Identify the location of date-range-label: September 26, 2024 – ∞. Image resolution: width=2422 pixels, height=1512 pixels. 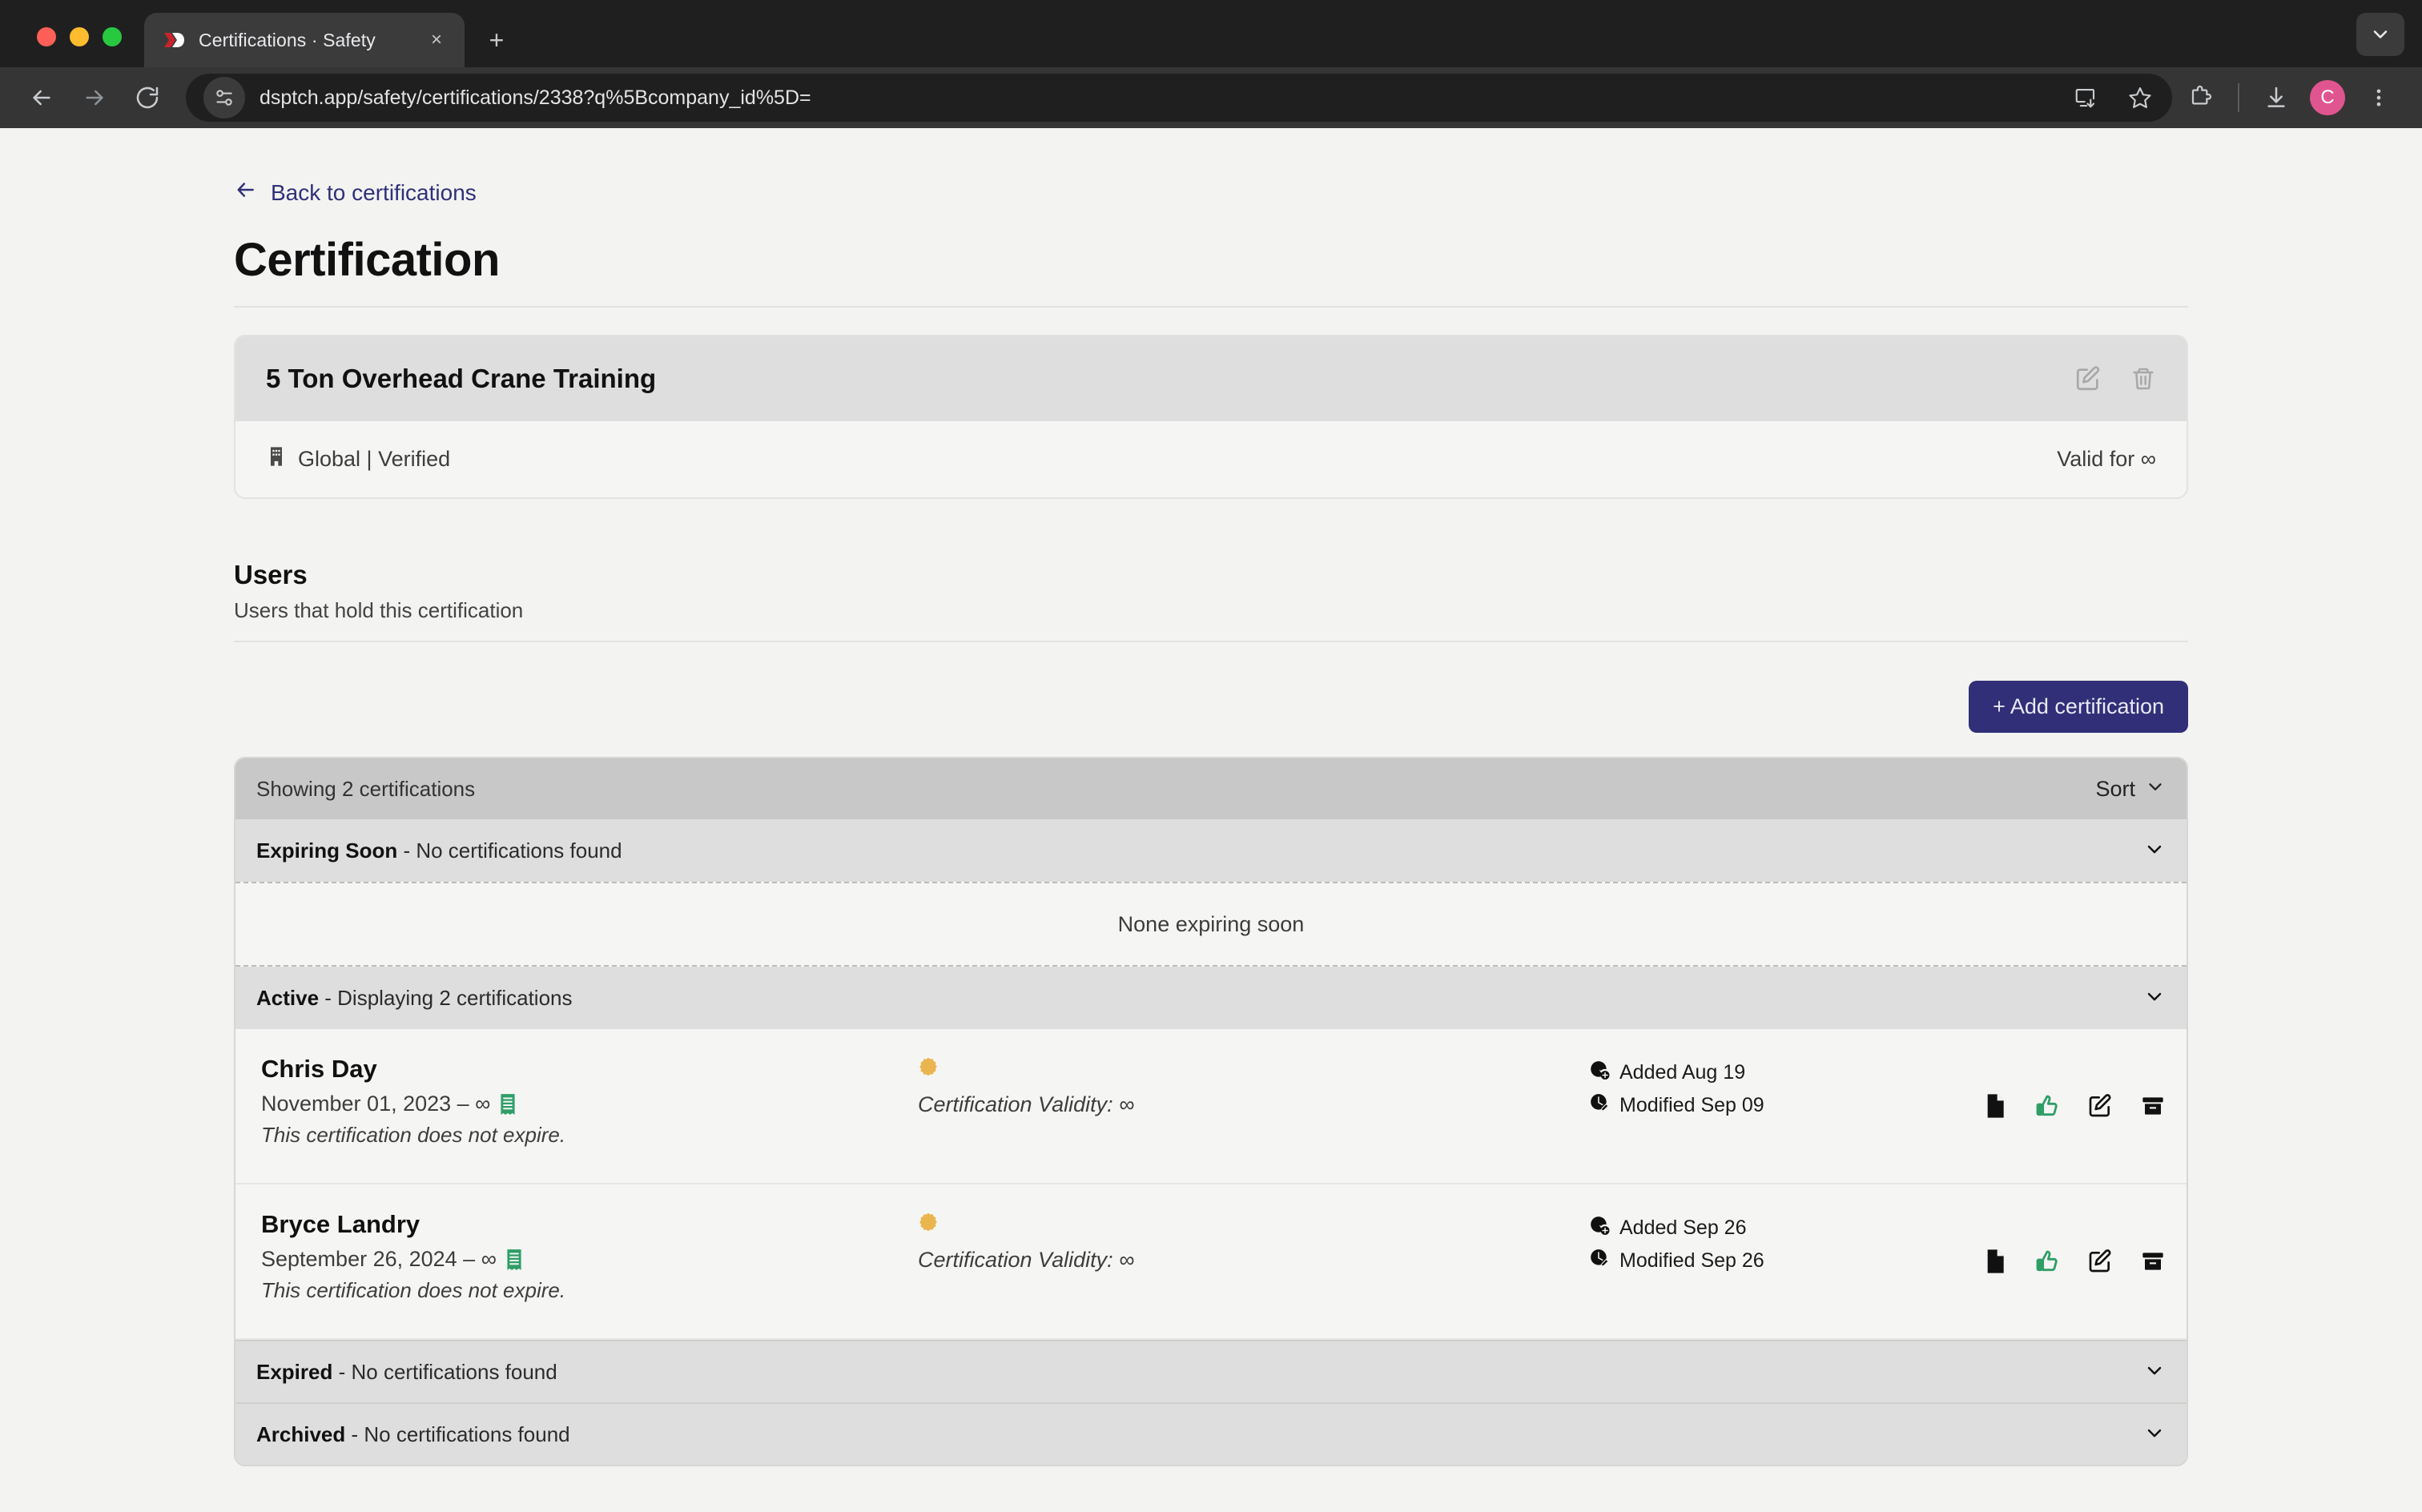
(379, 1259).